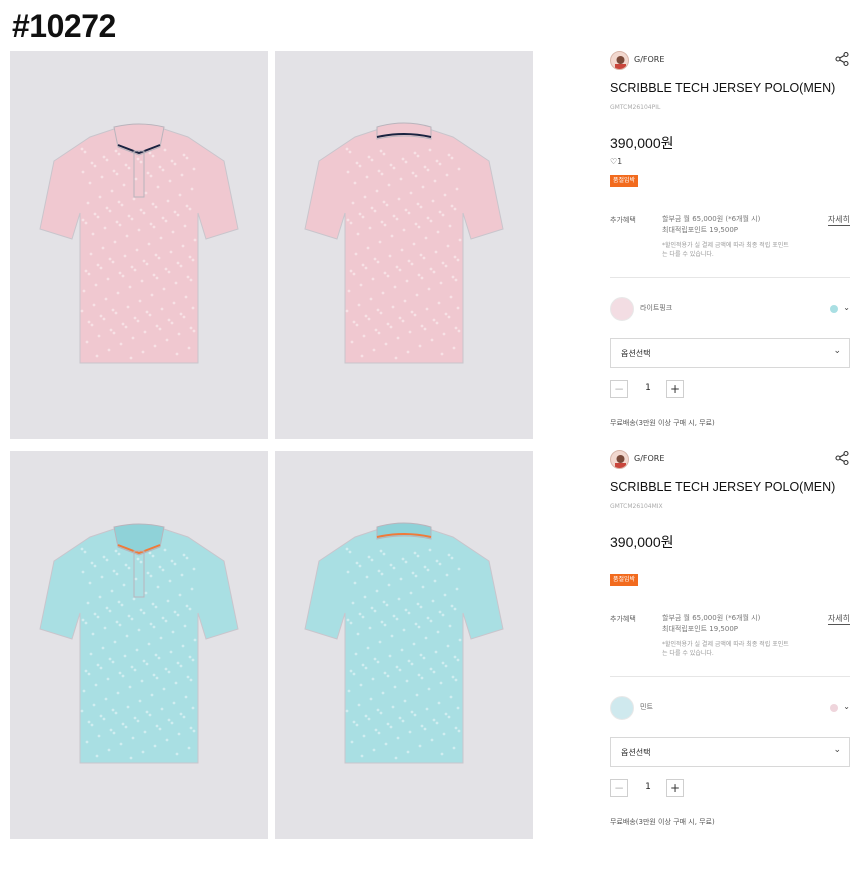  I want to click on polo-shirt-body, so click(139, 646).